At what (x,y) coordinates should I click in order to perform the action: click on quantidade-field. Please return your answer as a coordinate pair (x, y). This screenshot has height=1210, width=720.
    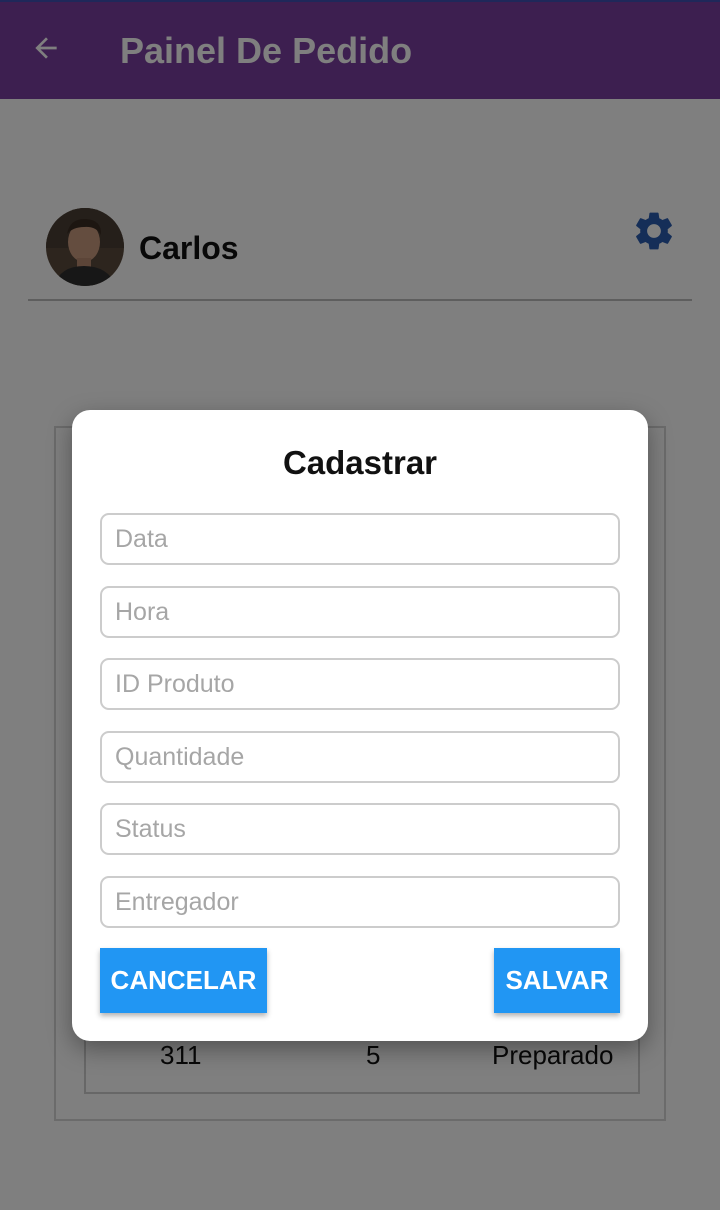
    Looking at the image, I should click on (360, 757).